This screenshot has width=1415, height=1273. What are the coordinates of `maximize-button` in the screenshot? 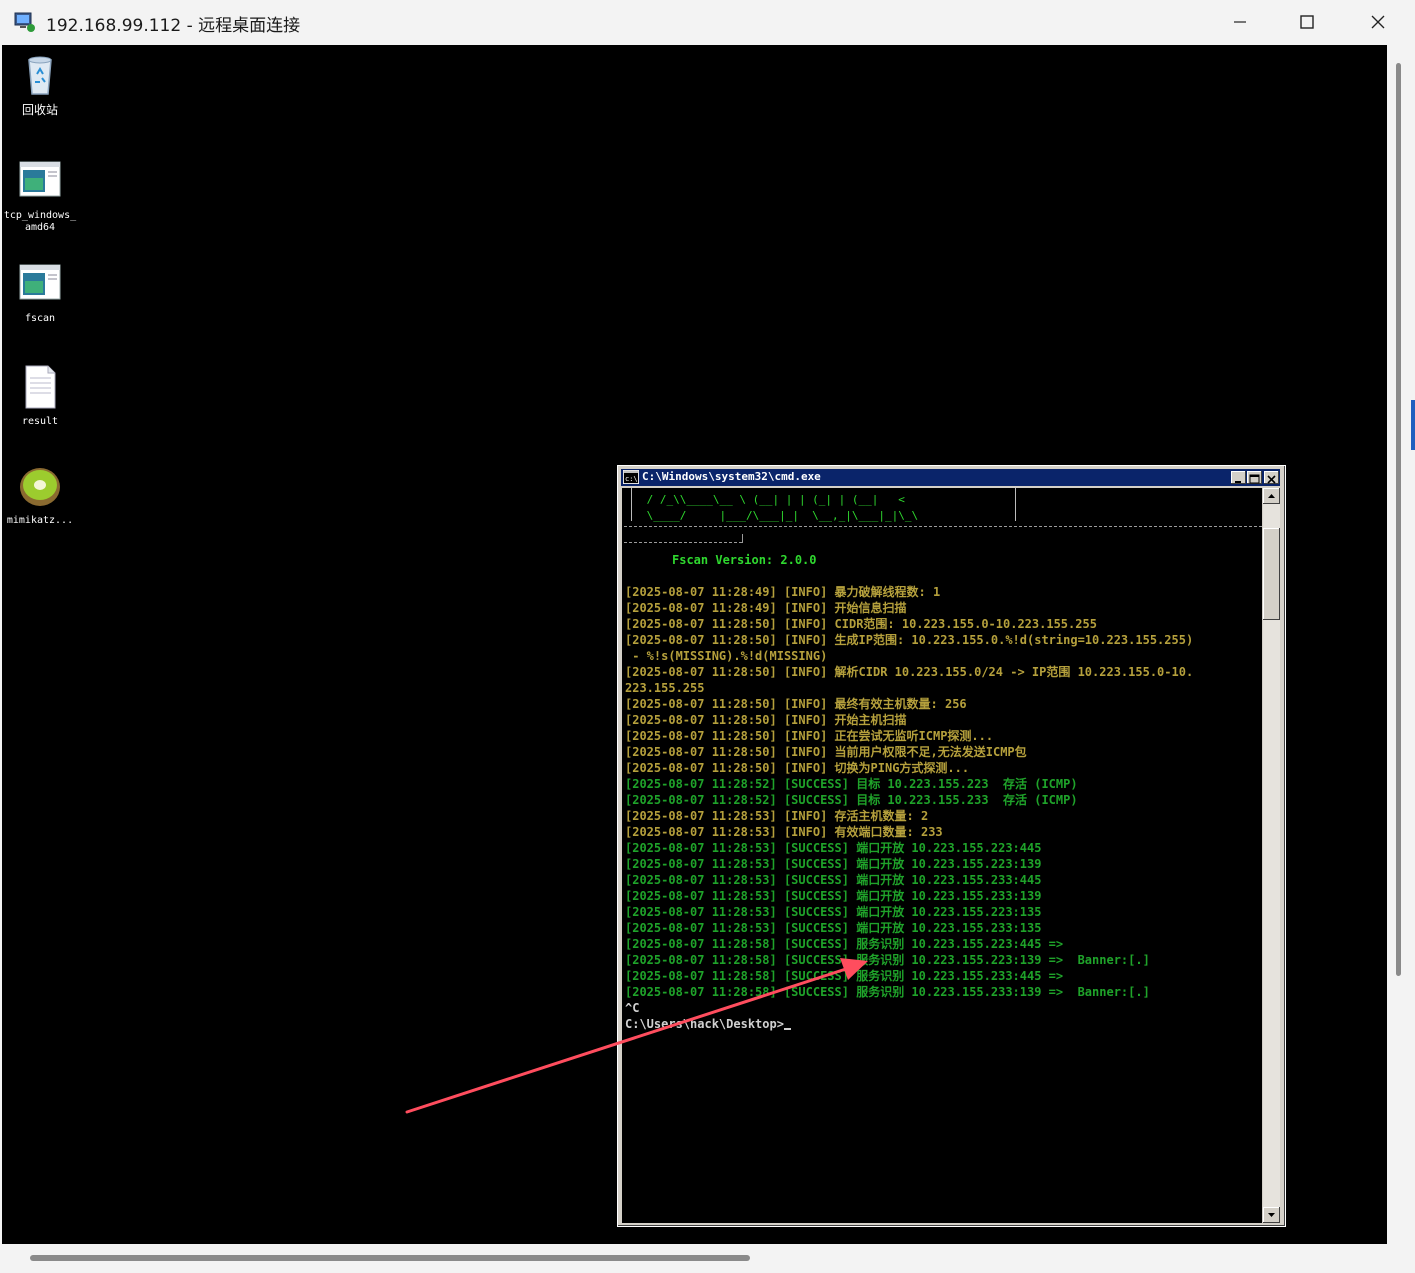 It's located at (1307, 22).